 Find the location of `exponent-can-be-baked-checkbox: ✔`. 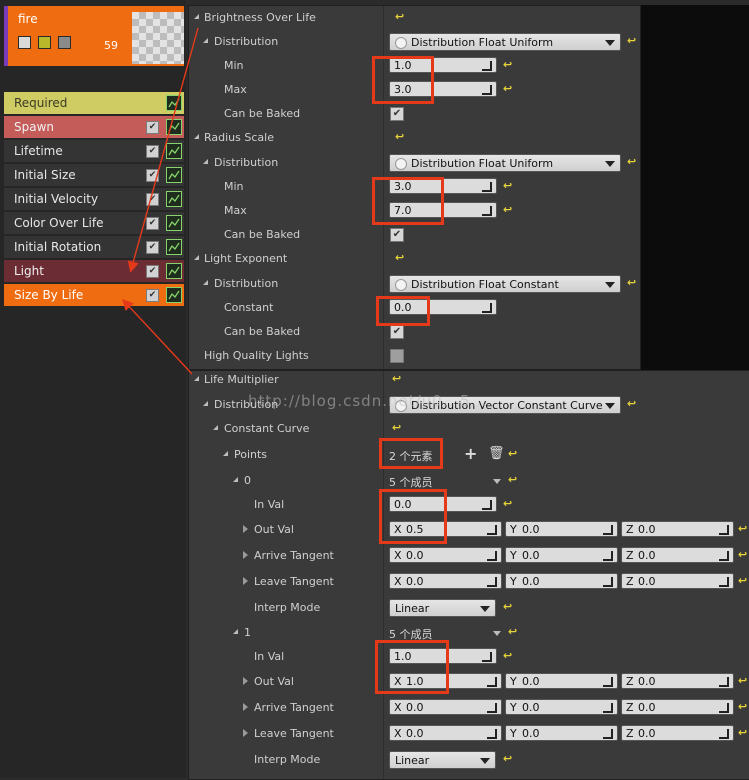

exponent-can-be-baked-checkbox: ✔ is located at coordinates (397, 332).